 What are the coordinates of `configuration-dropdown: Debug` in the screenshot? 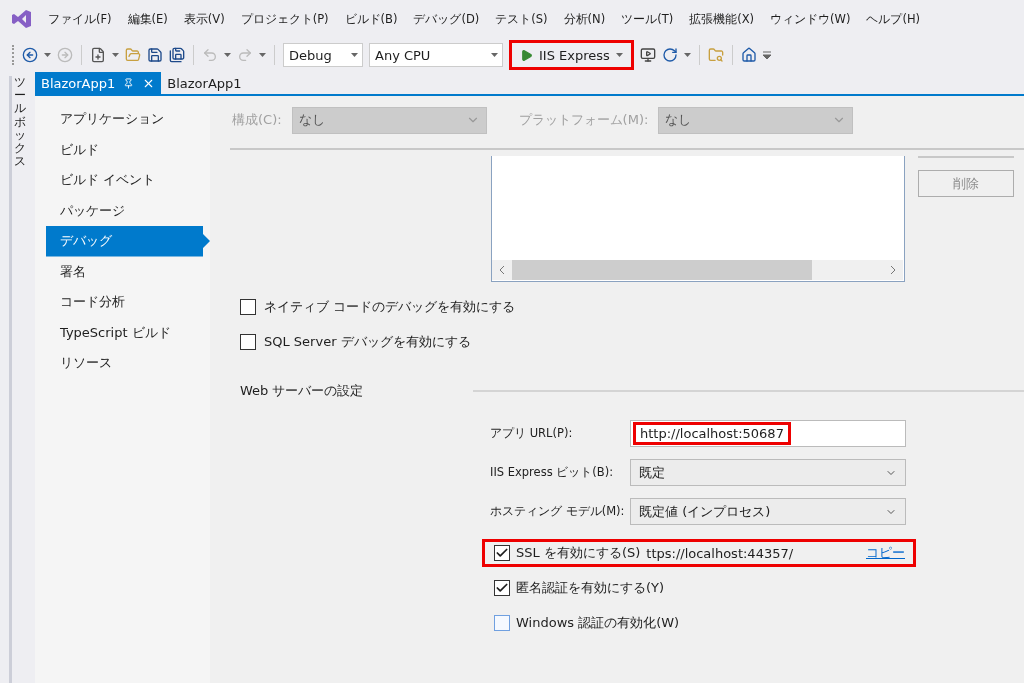 It's located at (323, 55).